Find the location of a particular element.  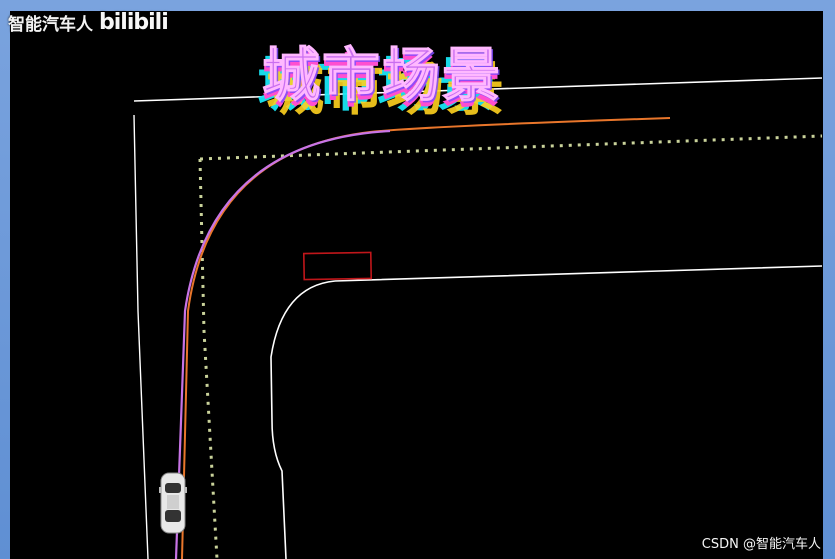

channel-watermark: 智能汽车人 bilibili is located at coordinates (88, 22).